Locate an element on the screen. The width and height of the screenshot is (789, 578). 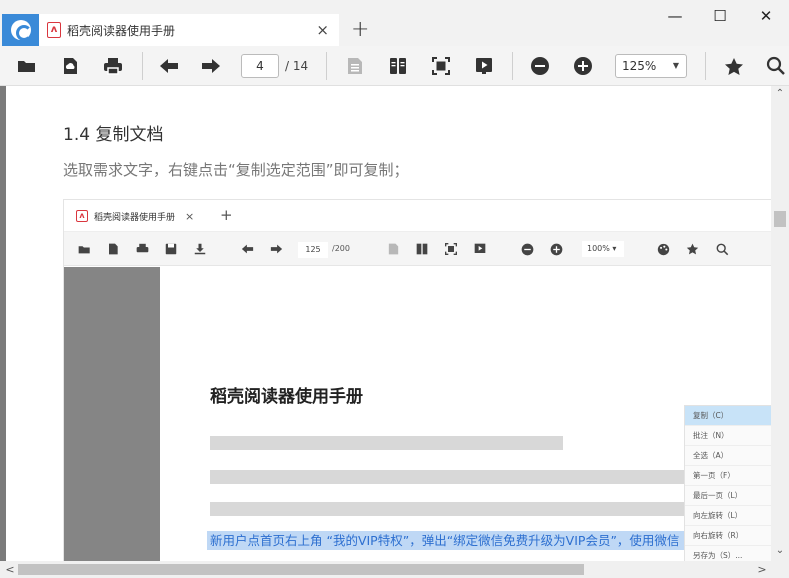
page-total: / 14 is located at coordinates (297, 66).